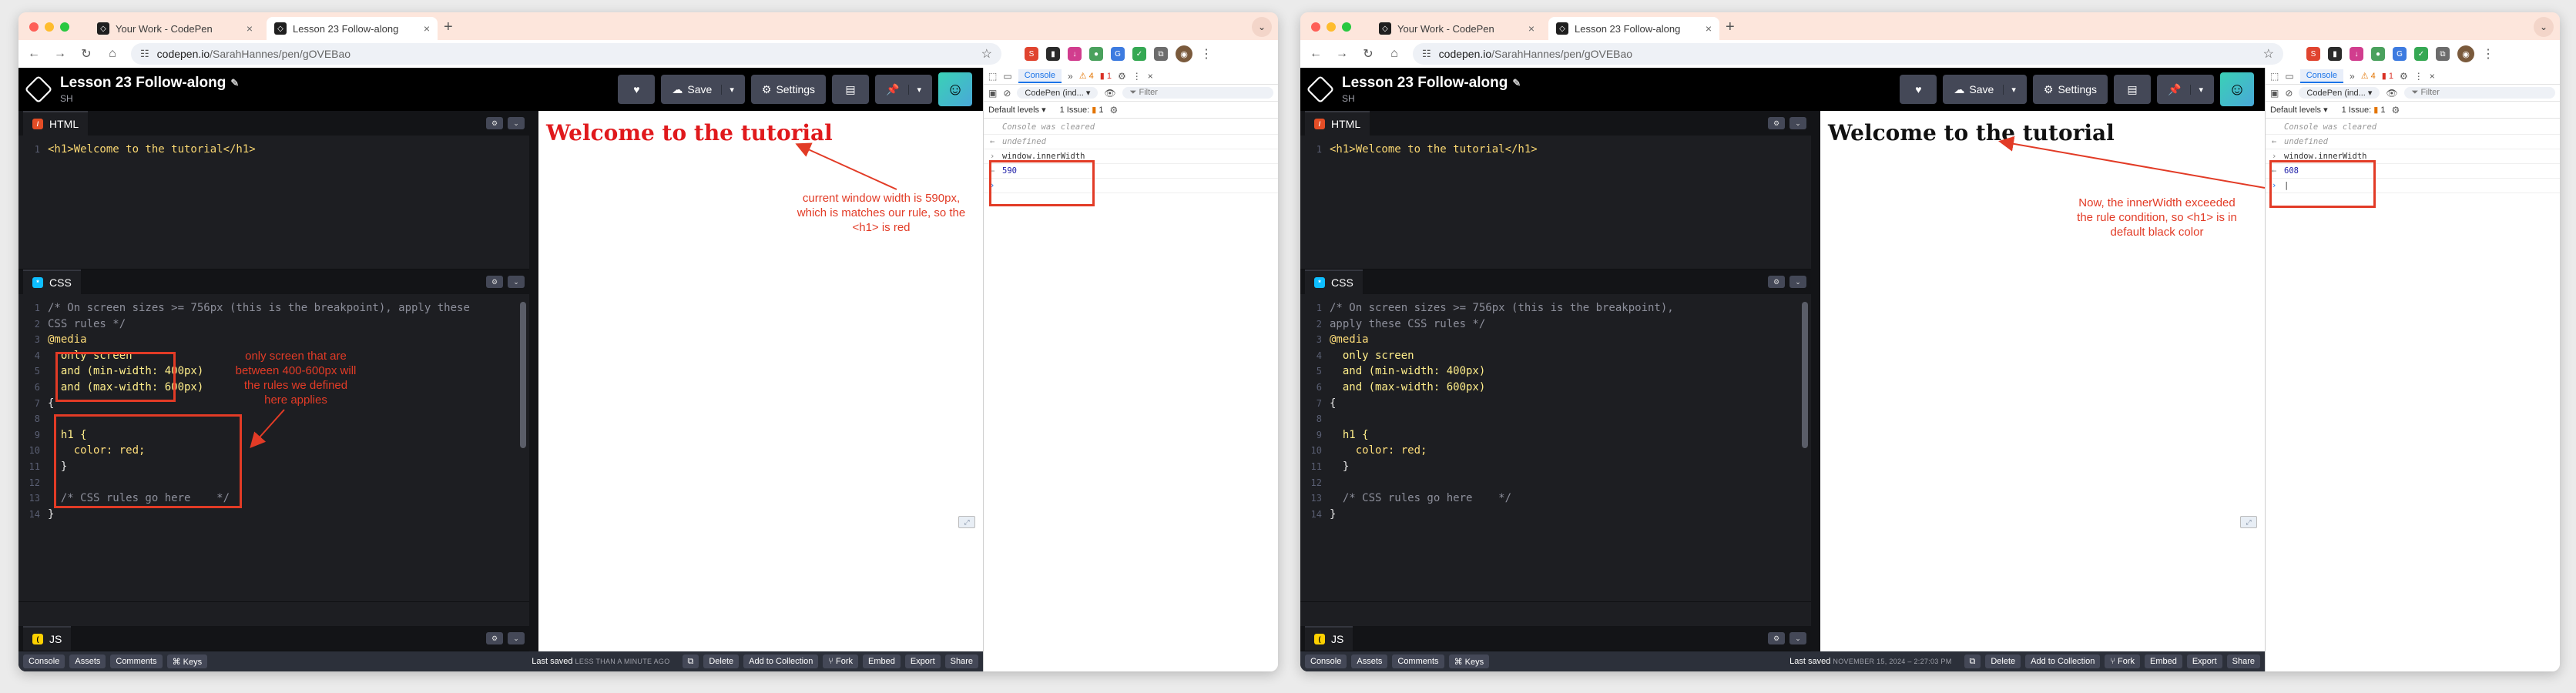  What do you see at coordinates (2063, 661) in the screenshot?
I see `add-to-collection-button: Add to Collection` at bounding box center [2063, 661].